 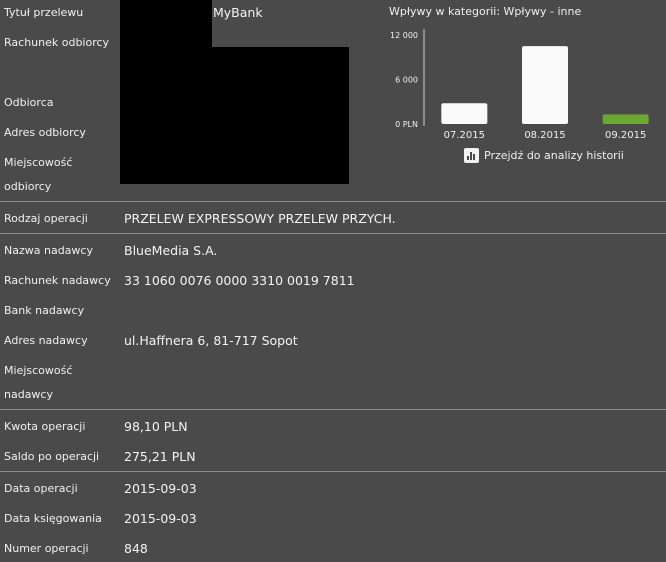 What do you see at coordinates (45, 132) in the screenshot?
I see `recipient-address-label: Adres odbiorcy` at bounding box center [45, 132].